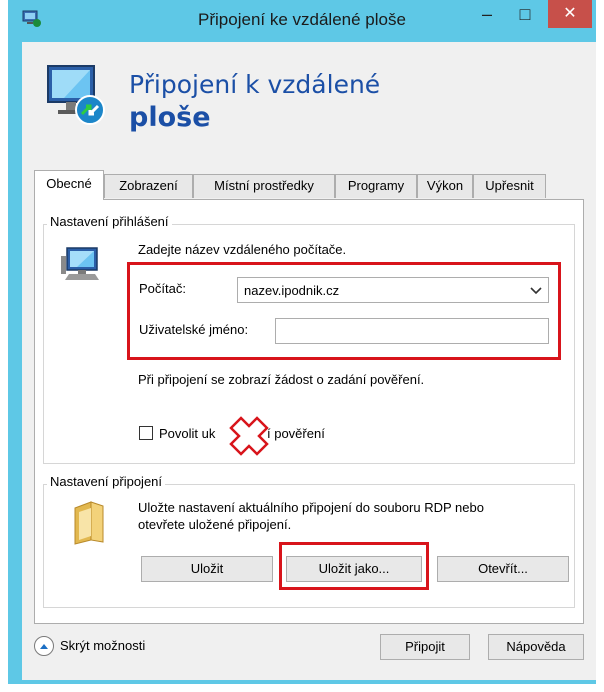  I want to click on save-credentials-checkbox, so click(146, 433).